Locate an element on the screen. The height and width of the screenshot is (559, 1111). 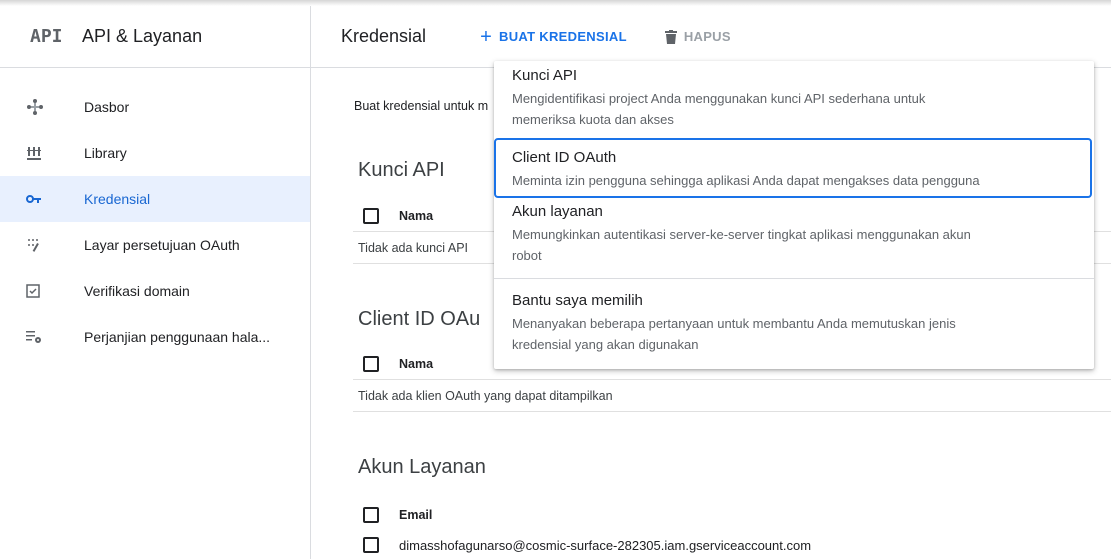
sidebar-item-dasbor: Dasbor is located at coordinates (155, 107).